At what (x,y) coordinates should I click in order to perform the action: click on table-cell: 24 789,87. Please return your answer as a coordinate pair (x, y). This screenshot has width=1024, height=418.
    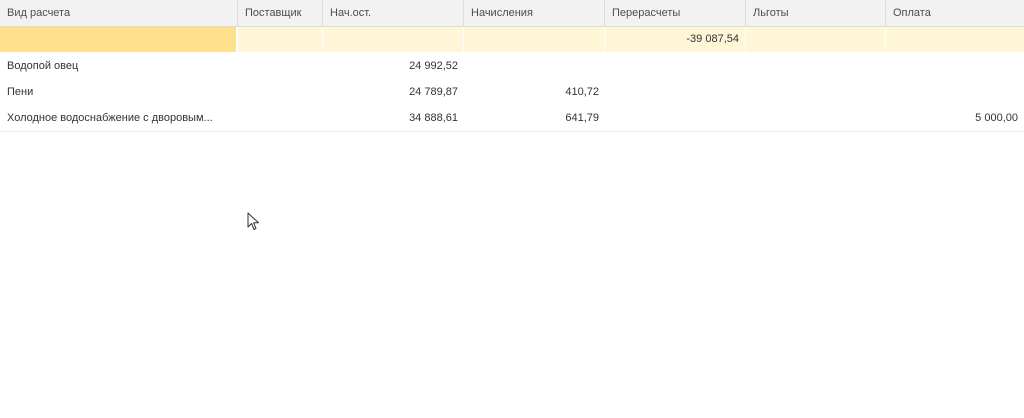
    Looking at the image, I should click on (393, 91).